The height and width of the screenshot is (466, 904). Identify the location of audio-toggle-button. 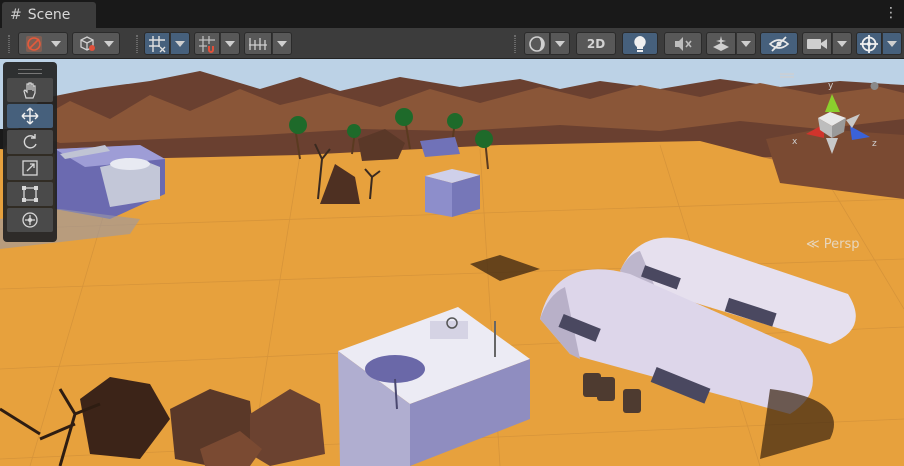
(683, 43).